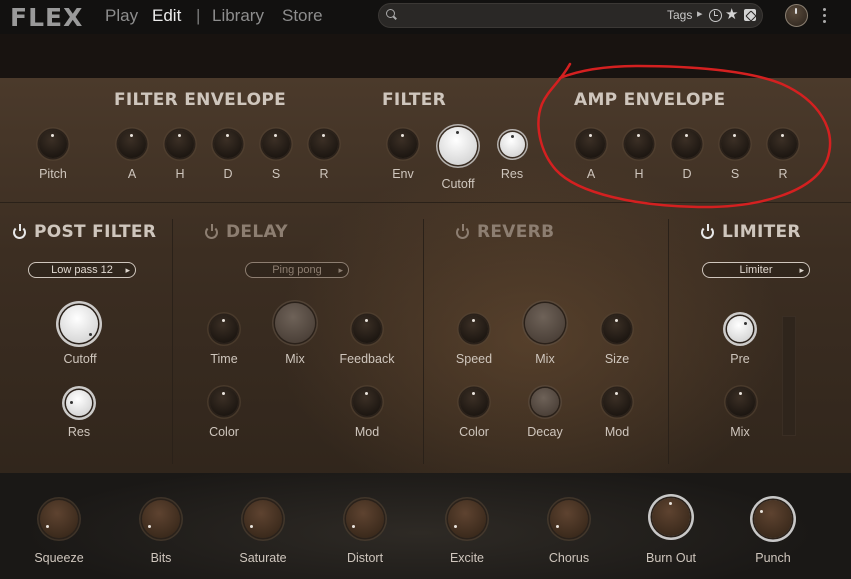  I want to click on pitch-knob, so click(53, 144).